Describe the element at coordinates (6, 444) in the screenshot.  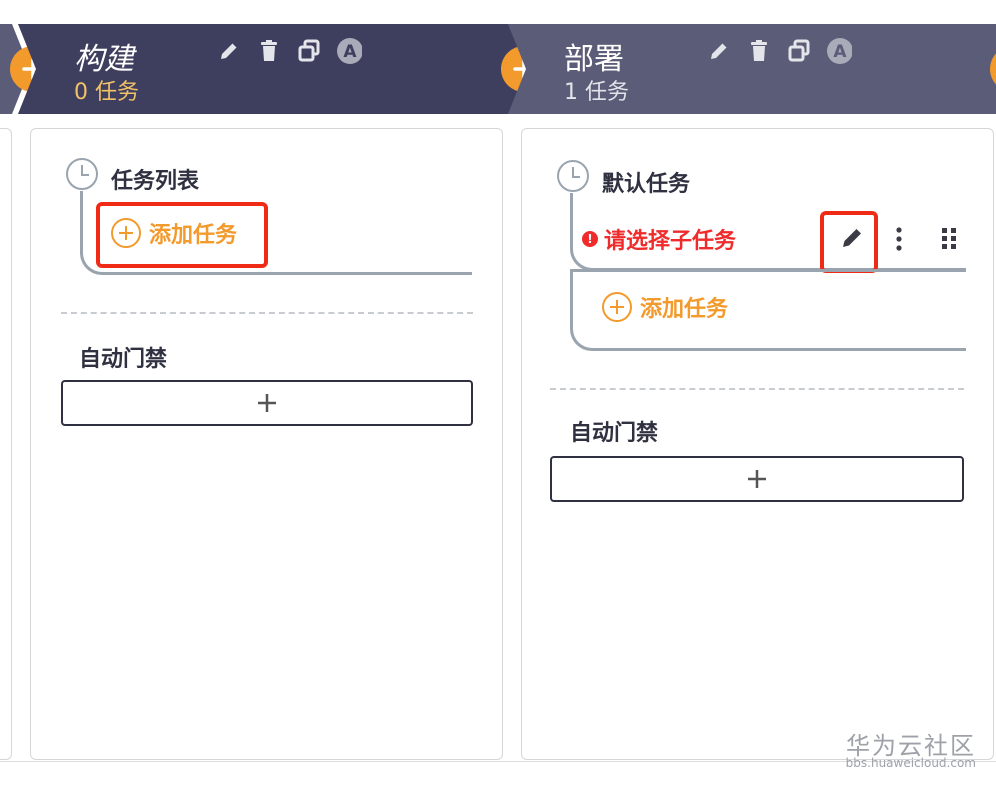
I see `prev-stage-panel` at that location.